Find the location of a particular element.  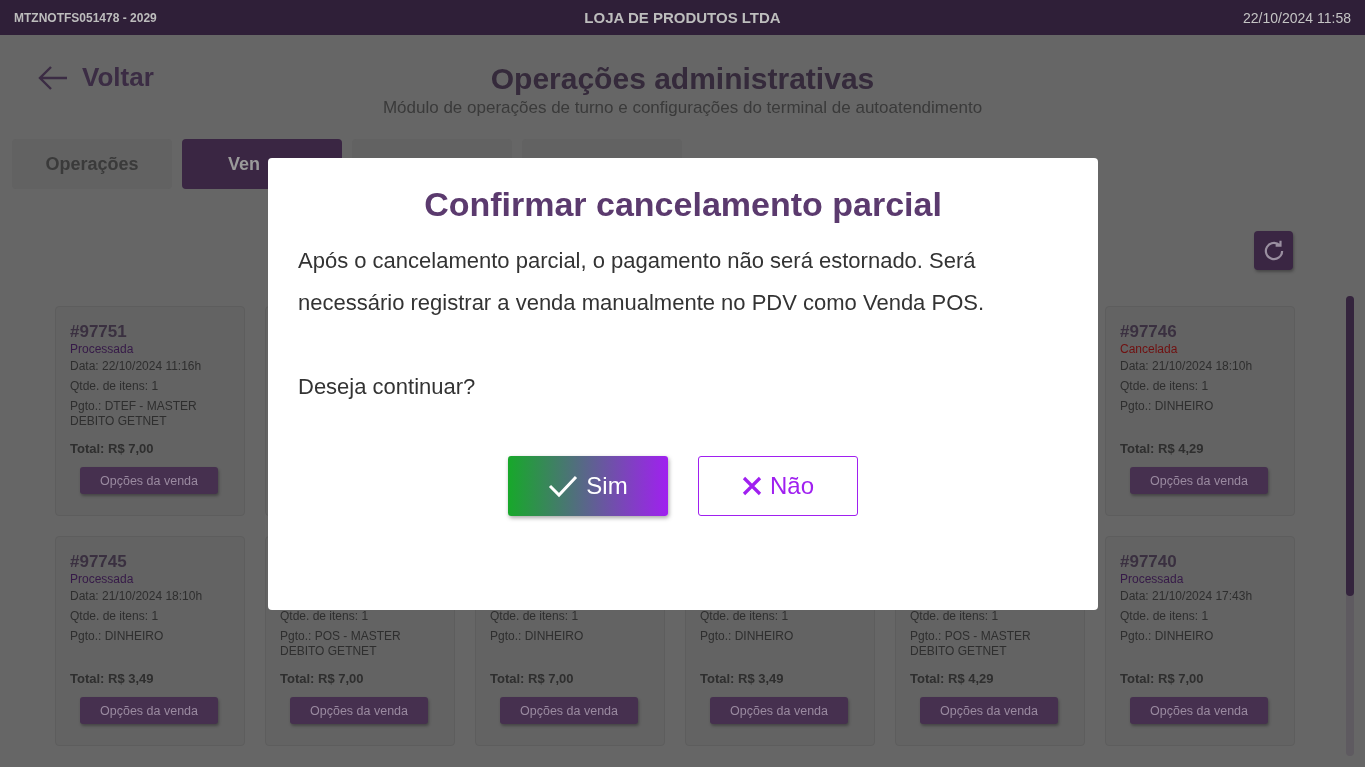

dialog-title: Confirmar cancelamento parcial is located at coordinates (683, 204).